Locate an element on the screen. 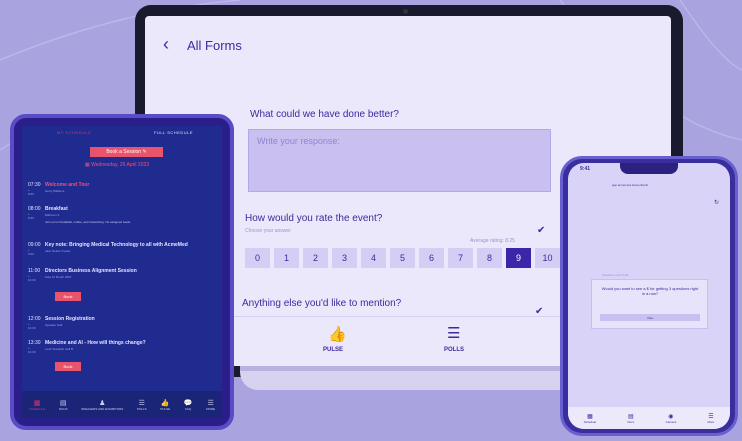  response-textarea: Write your response: is located at coordinates (399, 160).